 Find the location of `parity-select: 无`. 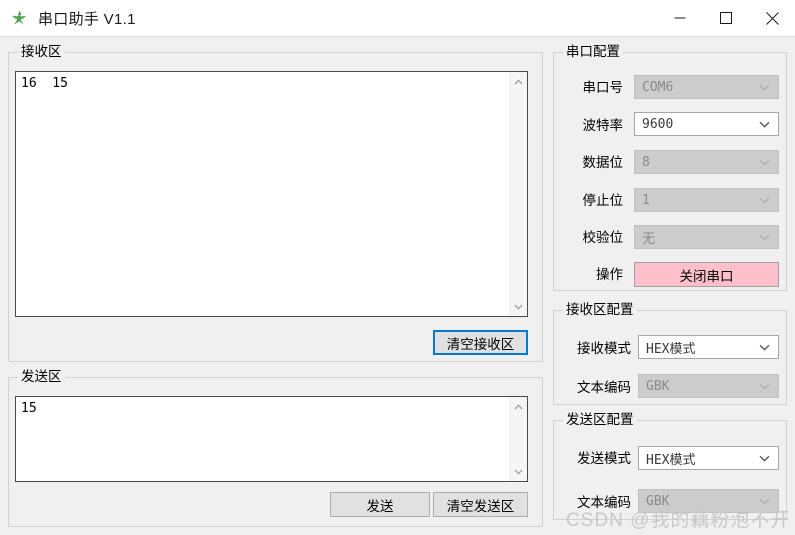

parity-select: 无 is located at coordinates (706, 237).